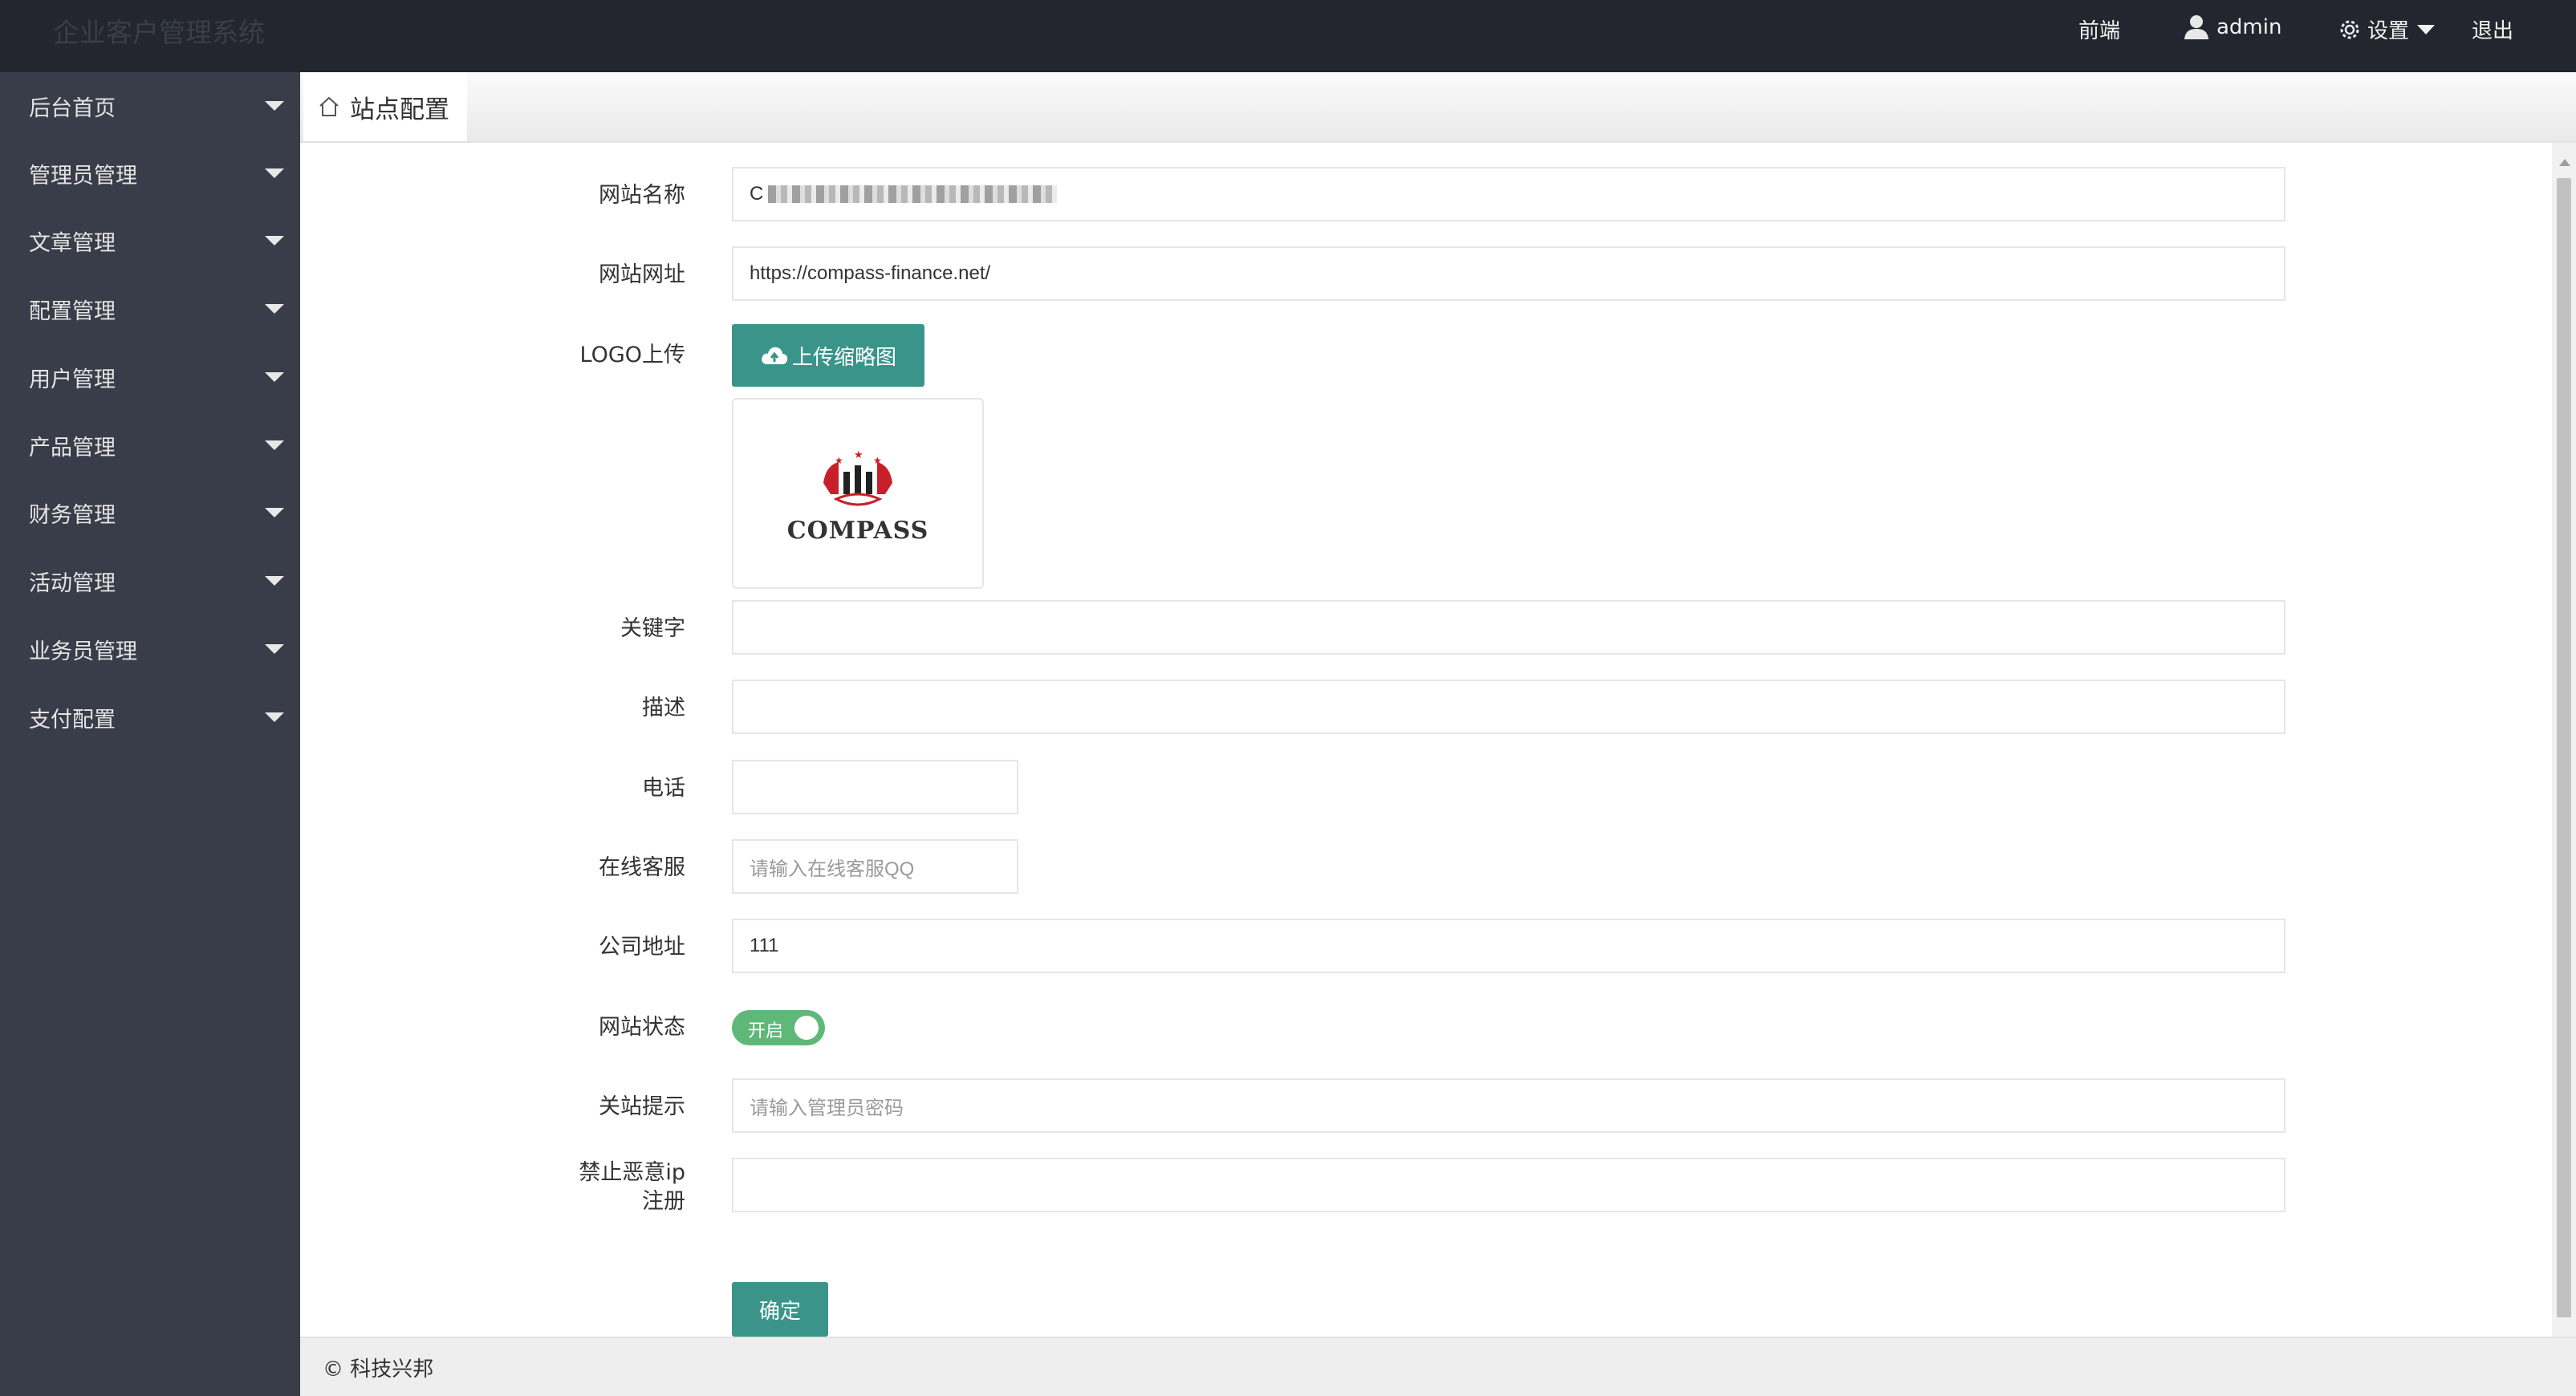  Describe the element at coordinates (150, 717) in the screenshot. I see `sidebar-item-payment: 支付配置` at that location.